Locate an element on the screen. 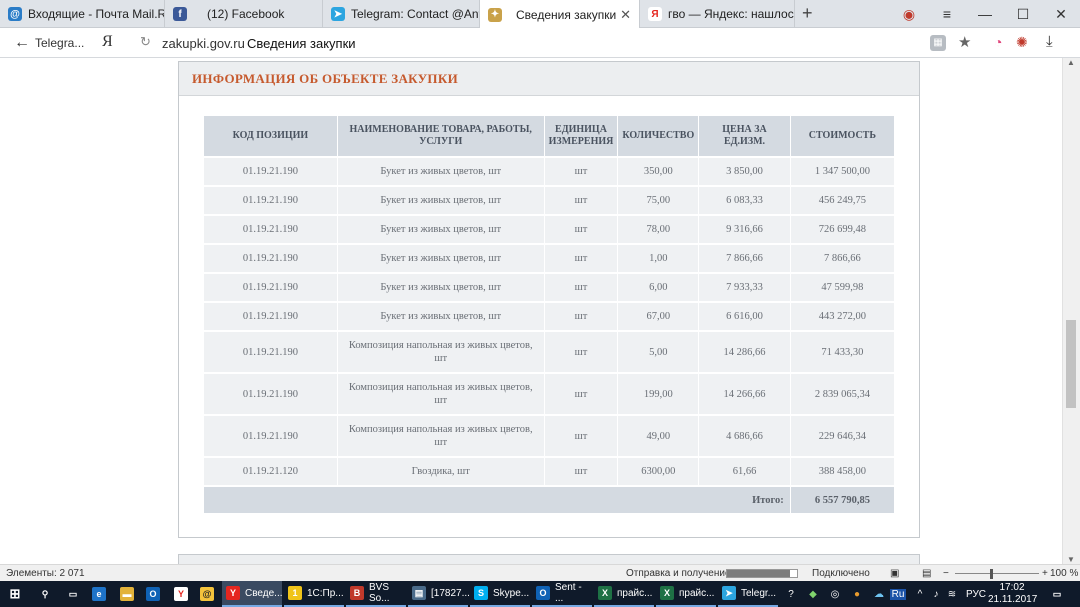 This screenshot has width=1080, height=607. cell-qty: 49,00 is located at coordinates (658, 435).